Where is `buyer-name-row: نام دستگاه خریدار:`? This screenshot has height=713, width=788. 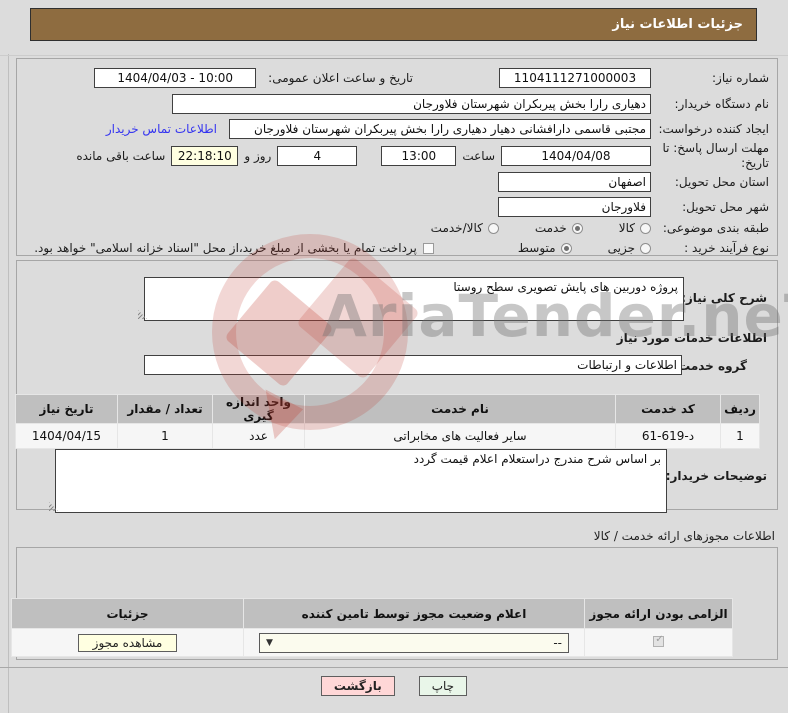 buyer-name-row: نام دستگاه خریدار: is located at coordinates (397, 104).